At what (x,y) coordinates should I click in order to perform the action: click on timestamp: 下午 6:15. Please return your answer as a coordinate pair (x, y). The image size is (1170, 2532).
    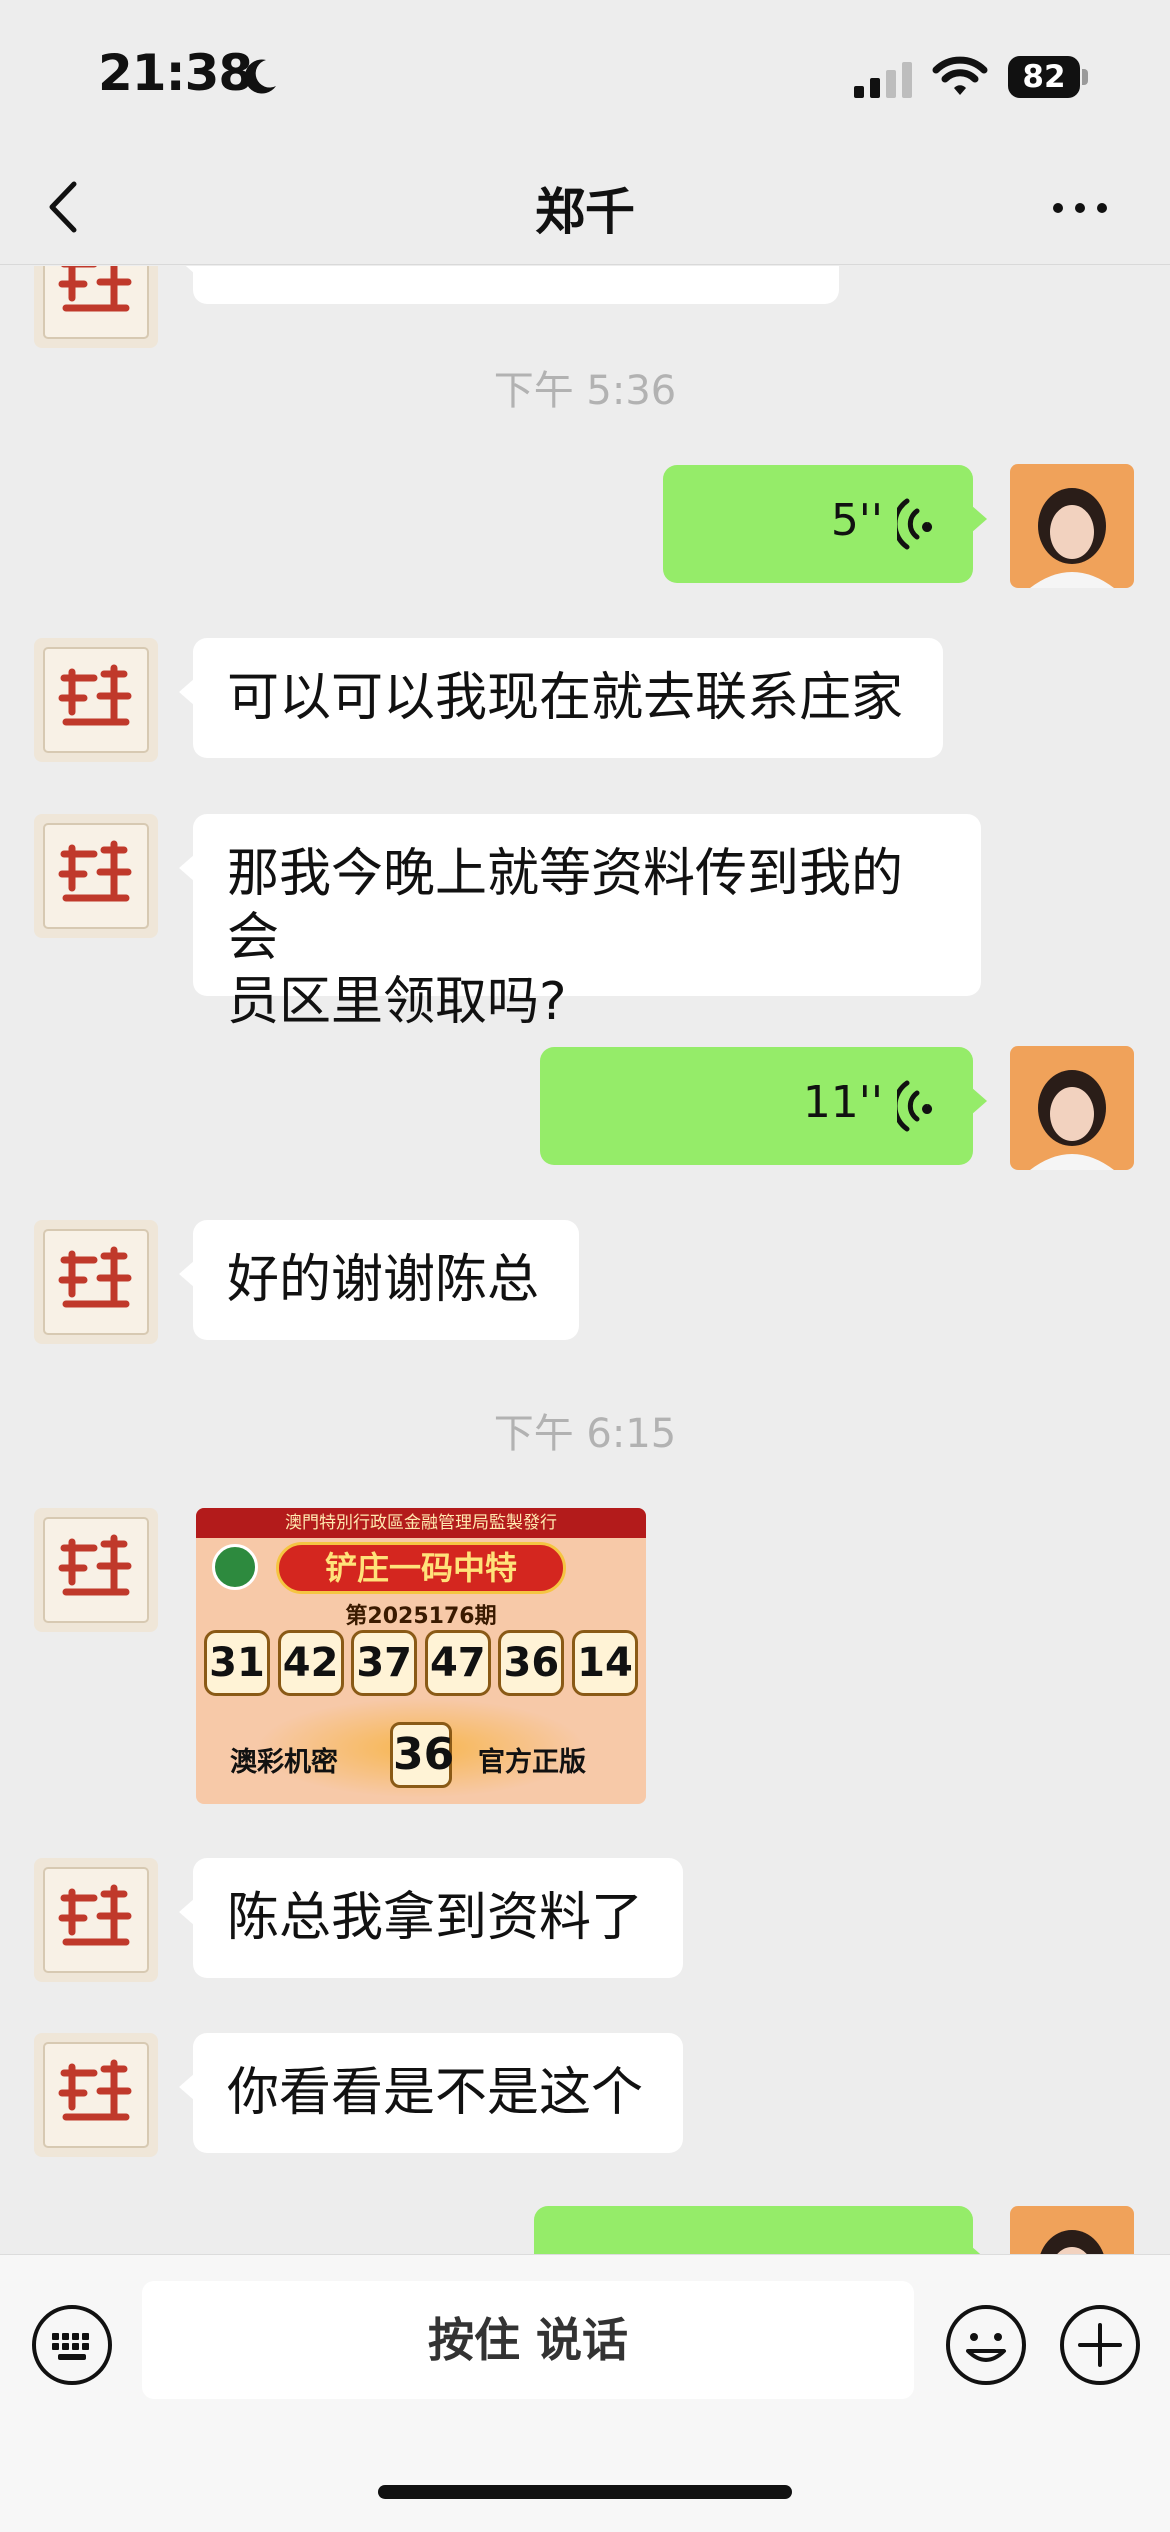
    Looking at the image, I should click on (585, 1434).